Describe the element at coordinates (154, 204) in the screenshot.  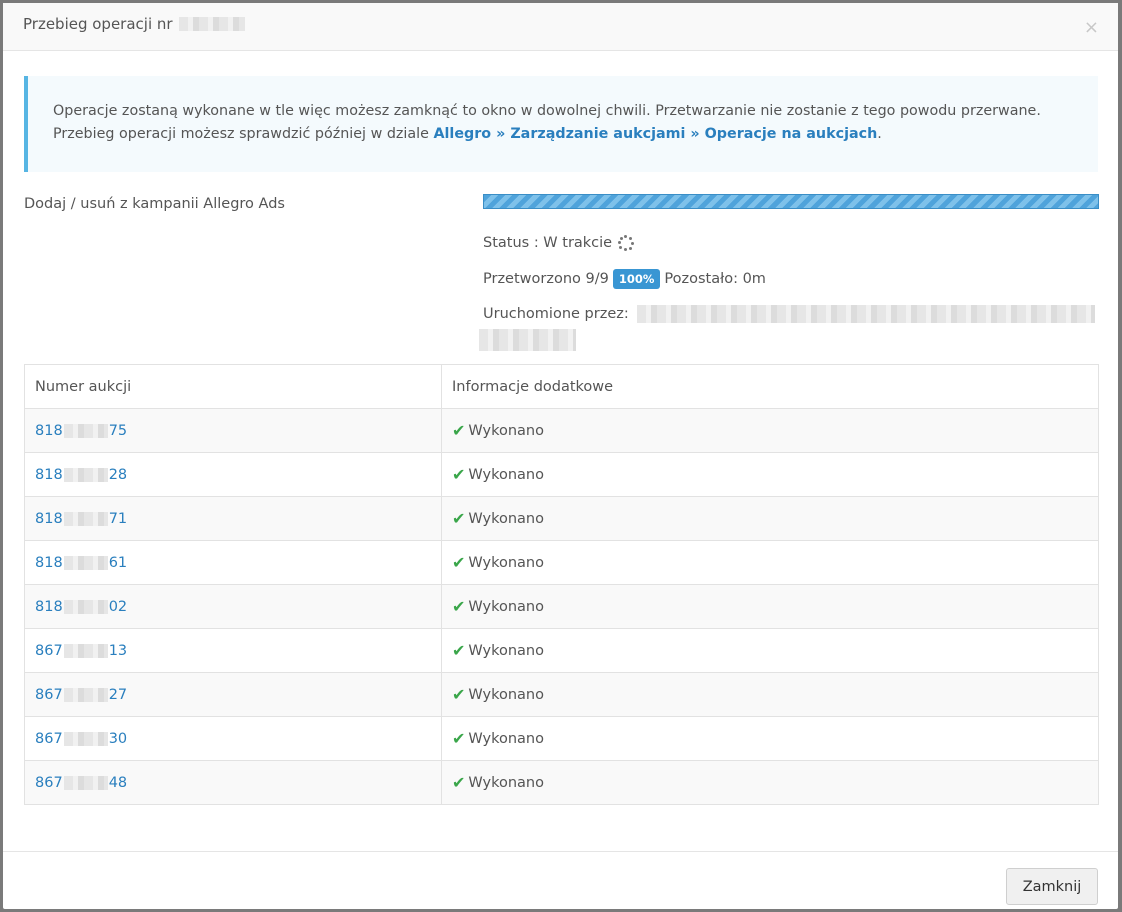
I see `operation-label: Dodaj / usuń z kampanii Allegro Ads` at that location.